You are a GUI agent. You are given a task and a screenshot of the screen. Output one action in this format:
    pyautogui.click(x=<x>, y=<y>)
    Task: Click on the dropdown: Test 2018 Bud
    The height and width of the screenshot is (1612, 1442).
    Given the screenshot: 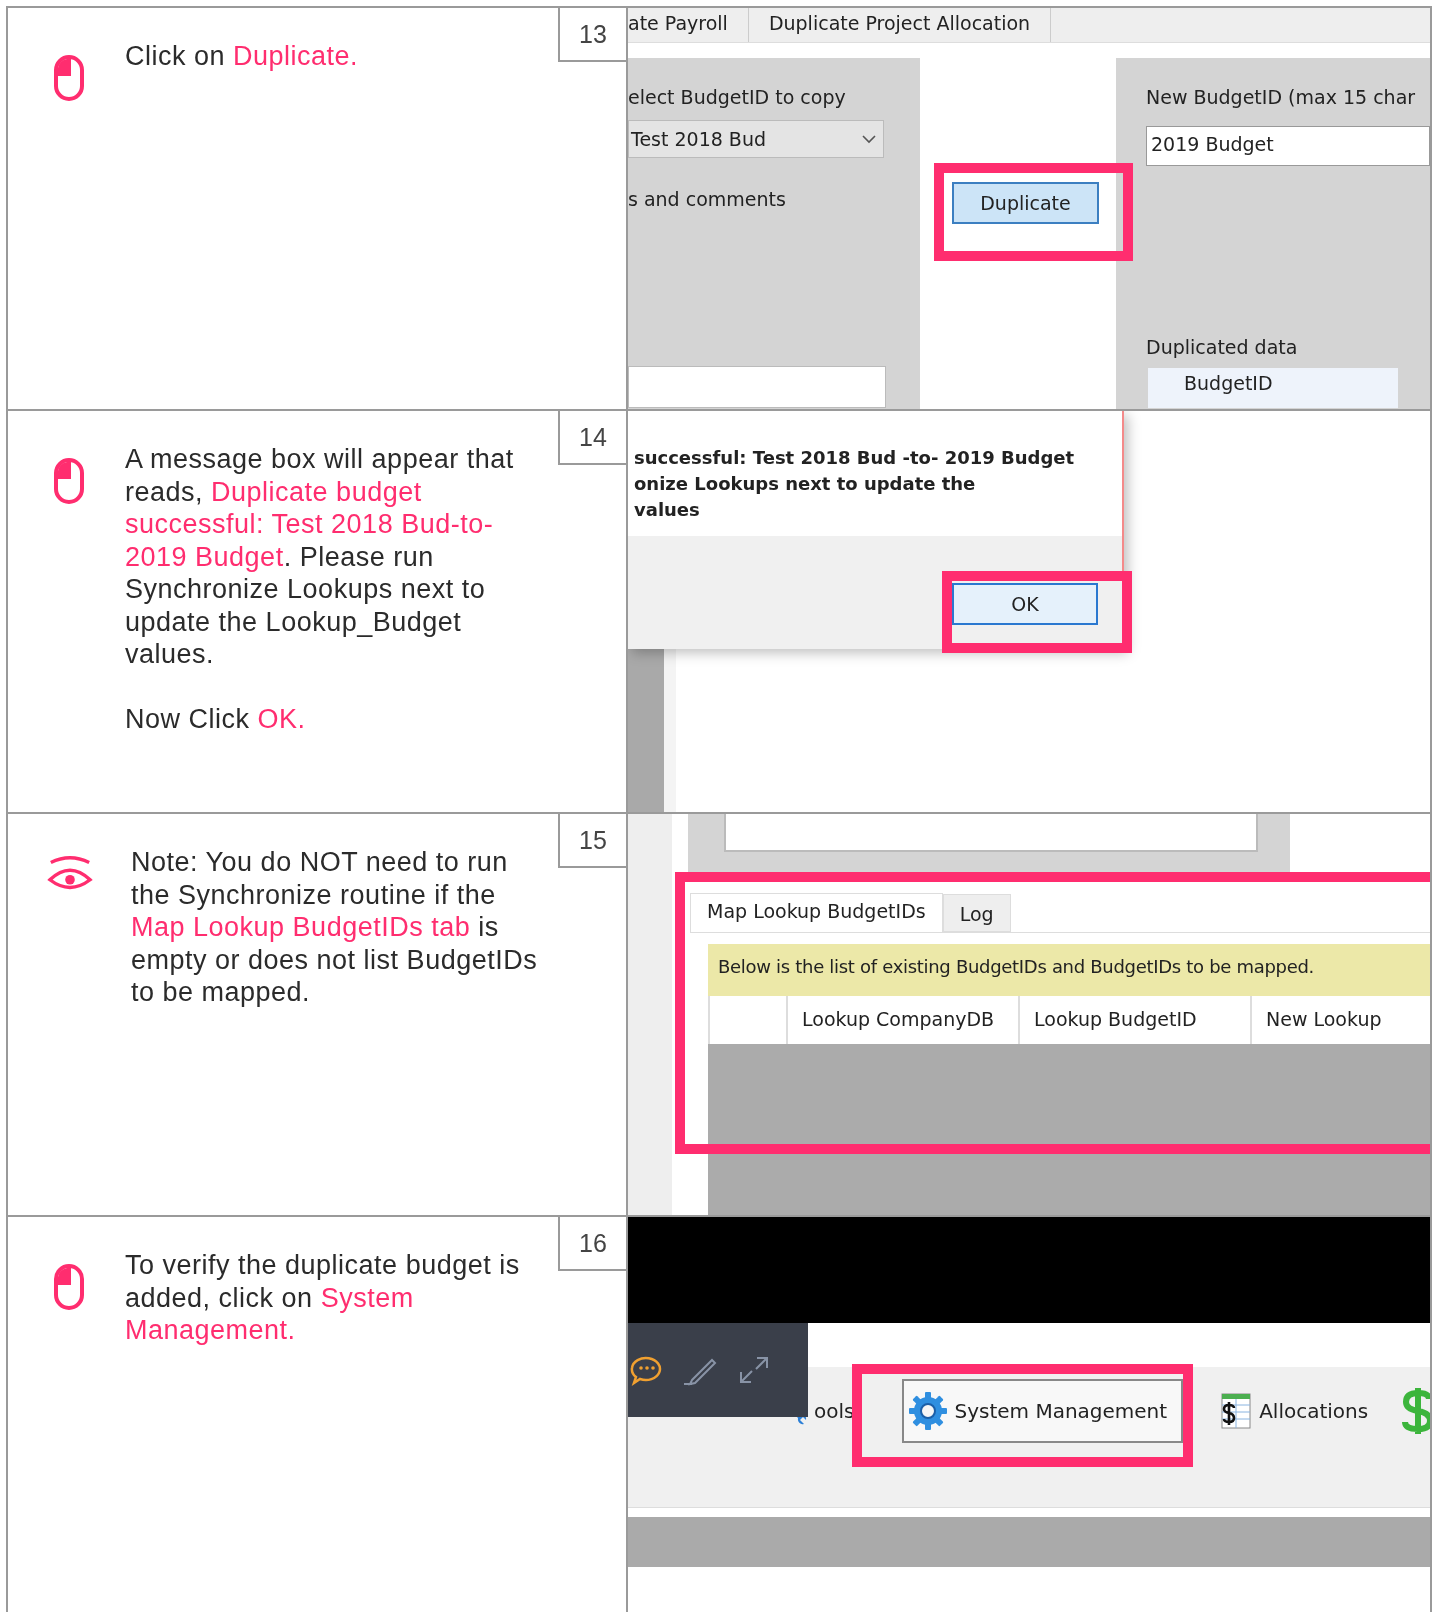 What is the action you would take?
    pyautogui.click(x=756, y=139)
    